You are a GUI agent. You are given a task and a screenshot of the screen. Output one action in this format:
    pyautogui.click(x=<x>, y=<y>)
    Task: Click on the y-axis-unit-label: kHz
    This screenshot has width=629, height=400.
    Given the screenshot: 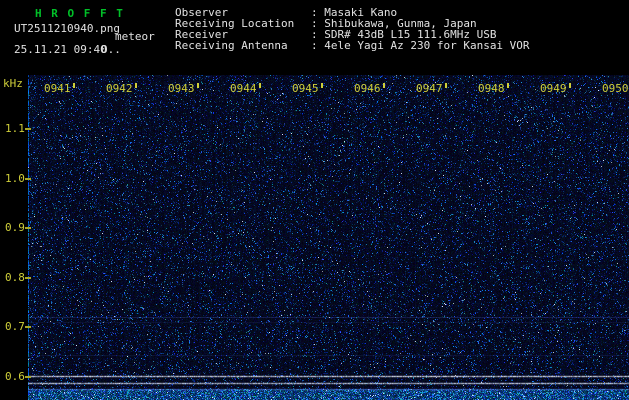 What is the action you would take?
    pyautogui.click(x=13, y=83)
    